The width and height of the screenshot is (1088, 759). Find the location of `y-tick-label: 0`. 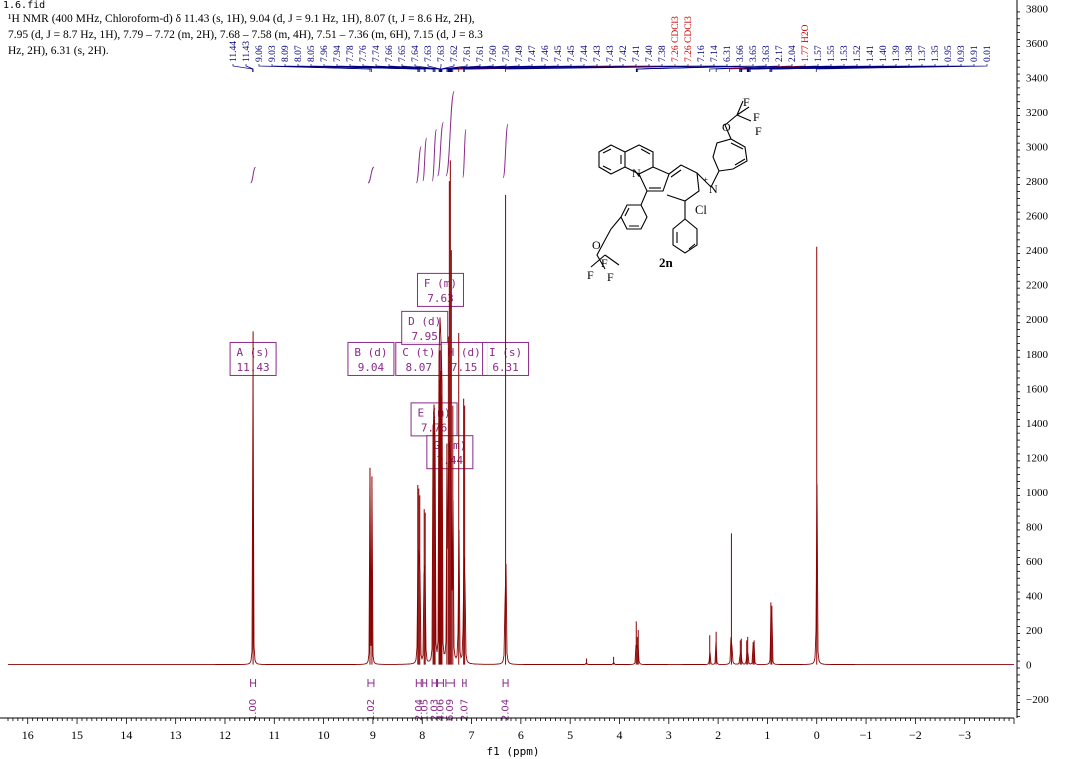

y-tick-label: 0 is located at coordinates (1029, 666).